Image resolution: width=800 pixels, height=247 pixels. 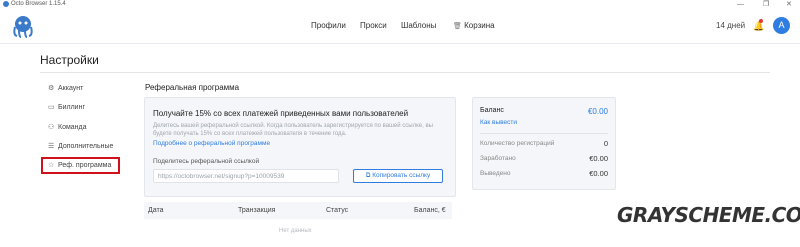 I want to click on app-icon, so click(x=6, y=4).